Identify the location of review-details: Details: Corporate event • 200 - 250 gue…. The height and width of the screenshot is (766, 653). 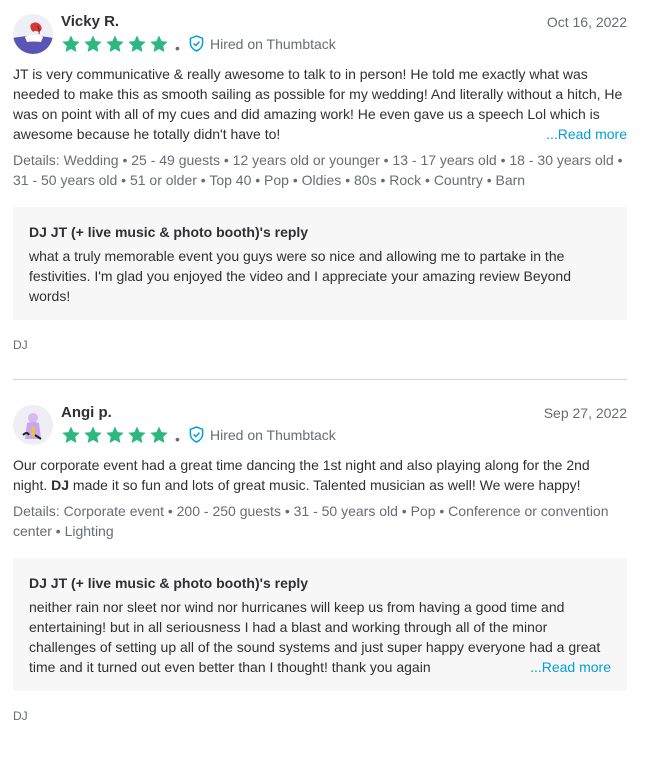
(311, 521).